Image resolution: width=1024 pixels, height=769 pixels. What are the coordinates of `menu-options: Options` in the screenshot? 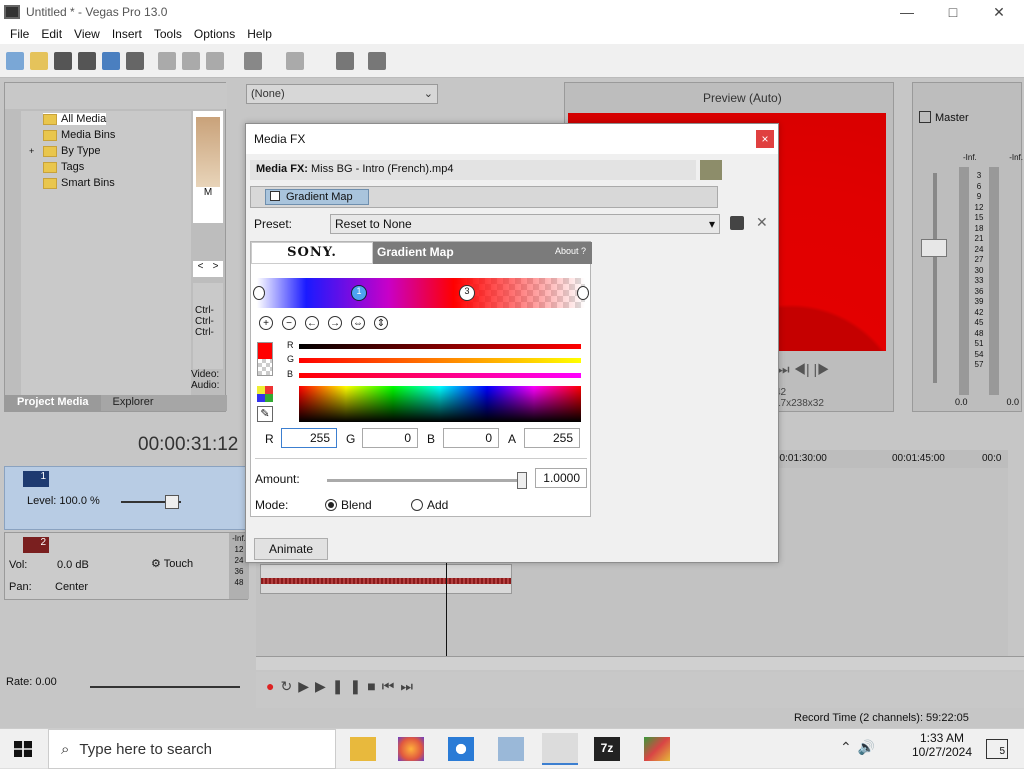 It's located at (214, 34).